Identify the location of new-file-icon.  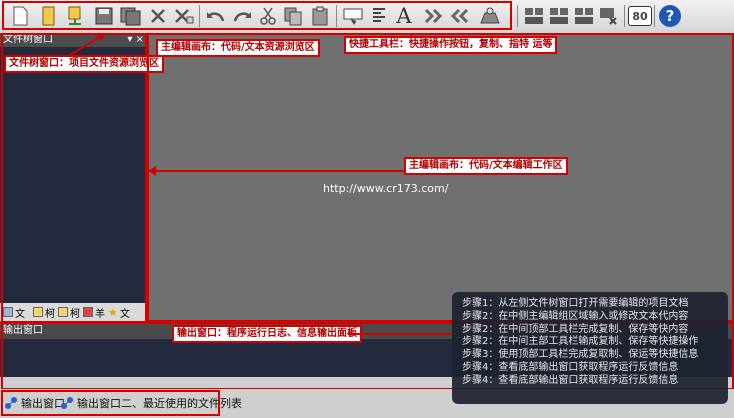
(20, 16).